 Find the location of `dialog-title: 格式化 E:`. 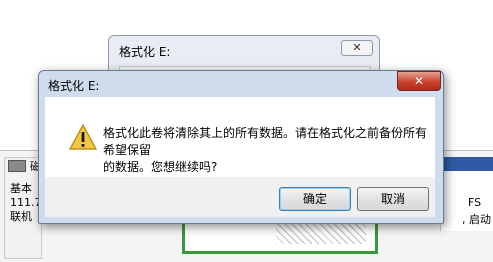

dialog-title: 格式化 E: is located at coordinates (74, 86).